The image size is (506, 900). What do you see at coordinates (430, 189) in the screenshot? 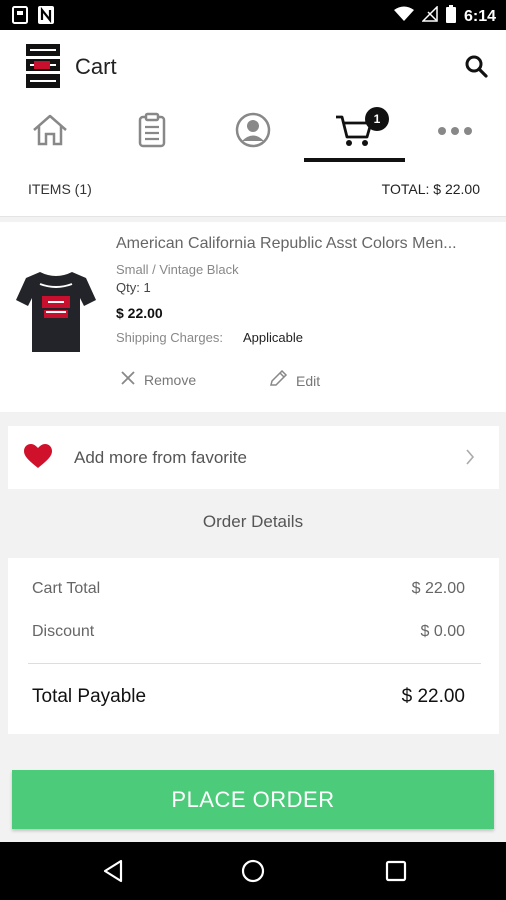
I see `cart-total-header: TOTAL: $ 22.00` at bounding box center [430, 189].